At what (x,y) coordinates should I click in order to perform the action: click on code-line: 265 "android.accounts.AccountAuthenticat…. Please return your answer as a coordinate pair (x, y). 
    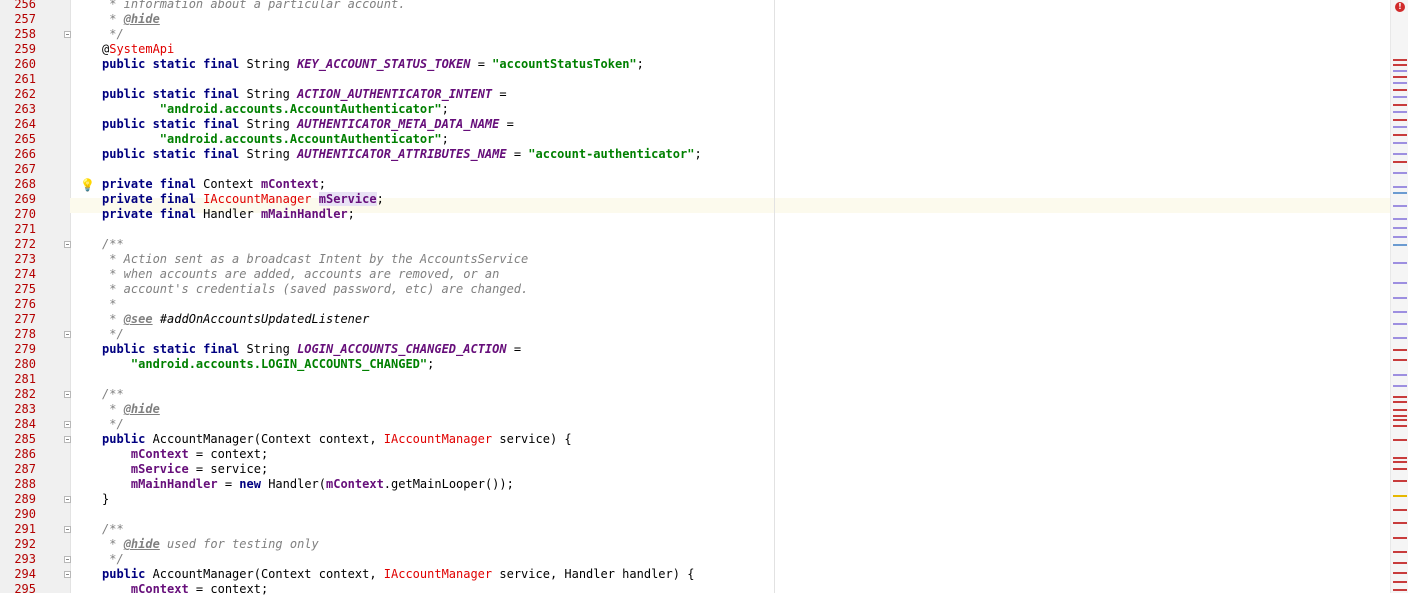
    Looking at the image, I should click on (704, 139).